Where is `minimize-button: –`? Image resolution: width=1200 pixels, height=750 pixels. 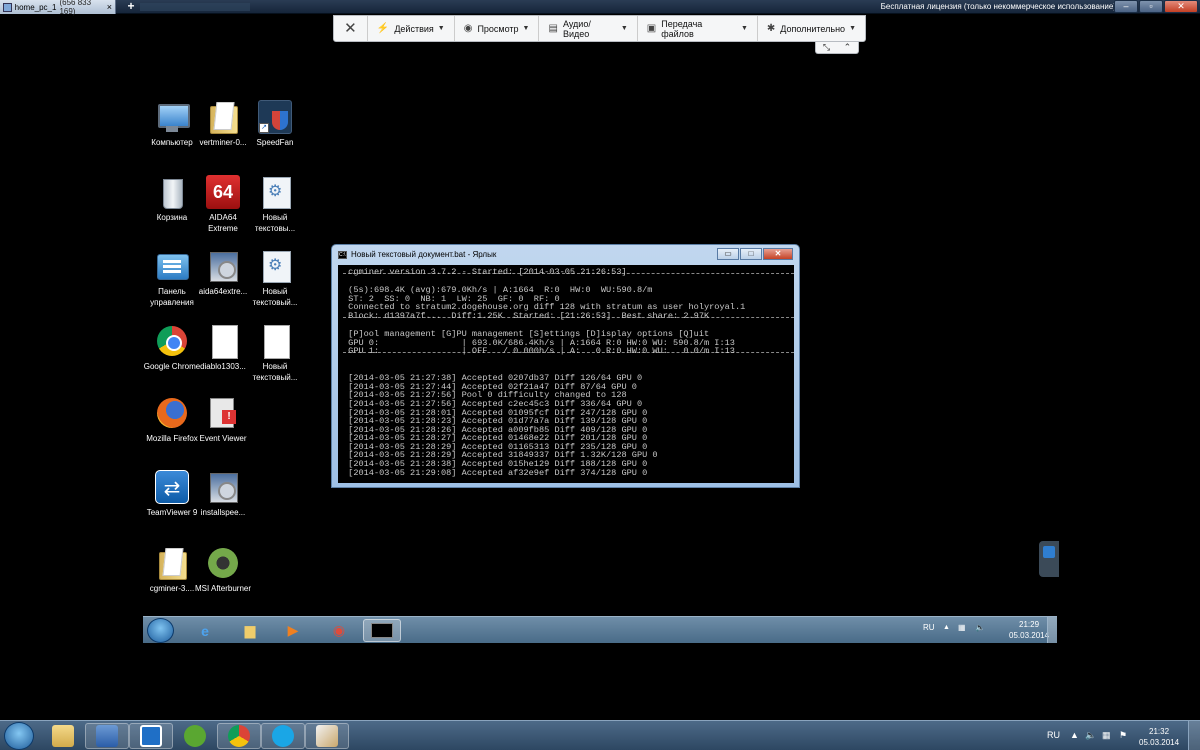
minimize-button: – is located at coordinates (1126, 6).